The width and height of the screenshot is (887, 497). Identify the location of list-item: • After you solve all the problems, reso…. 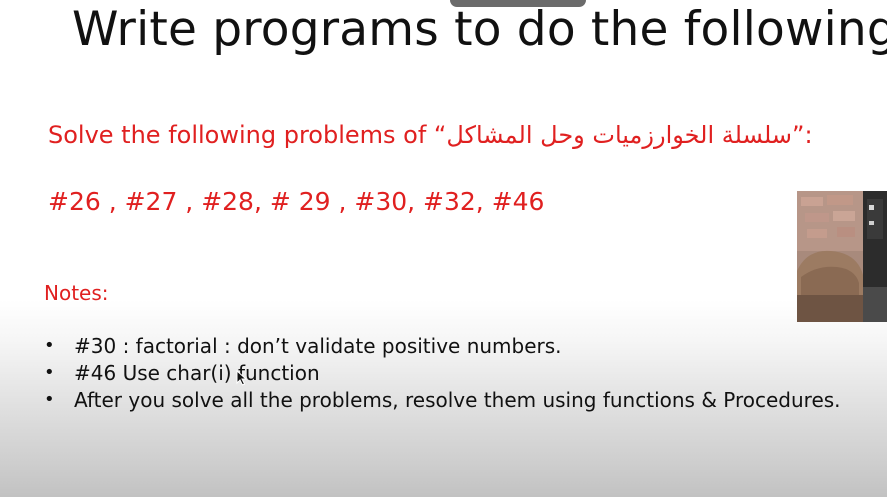
(442, 399).